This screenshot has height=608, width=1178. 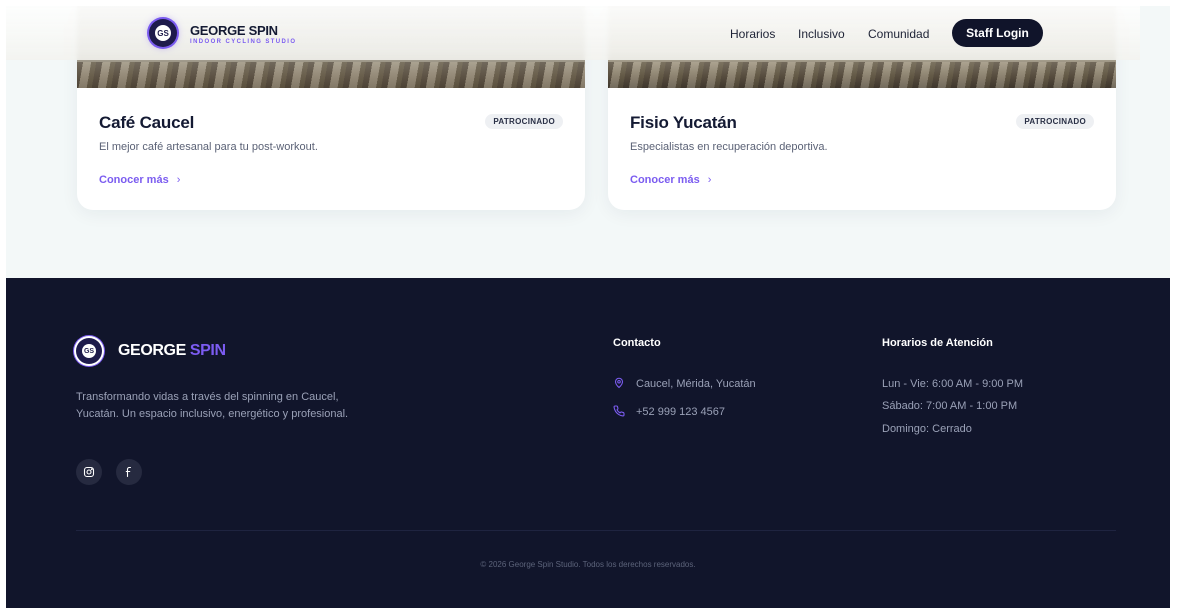 What do you see at coordinates (683, 122) in the screenshot?
I see `sponsor-title: Fisio Yucatán` at bounding box center [683, 122].